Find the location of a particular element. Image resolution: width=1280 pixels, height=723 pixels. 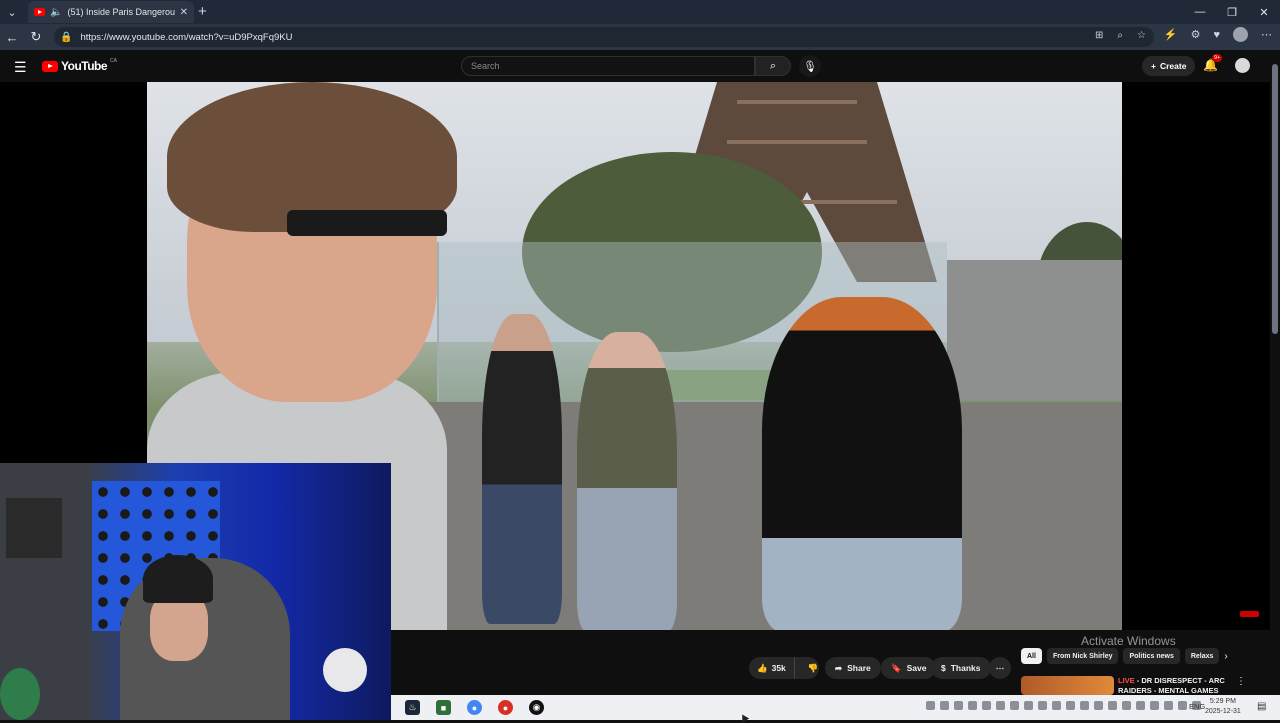

red-app-icon: ● is located at coordinates (505, 707).